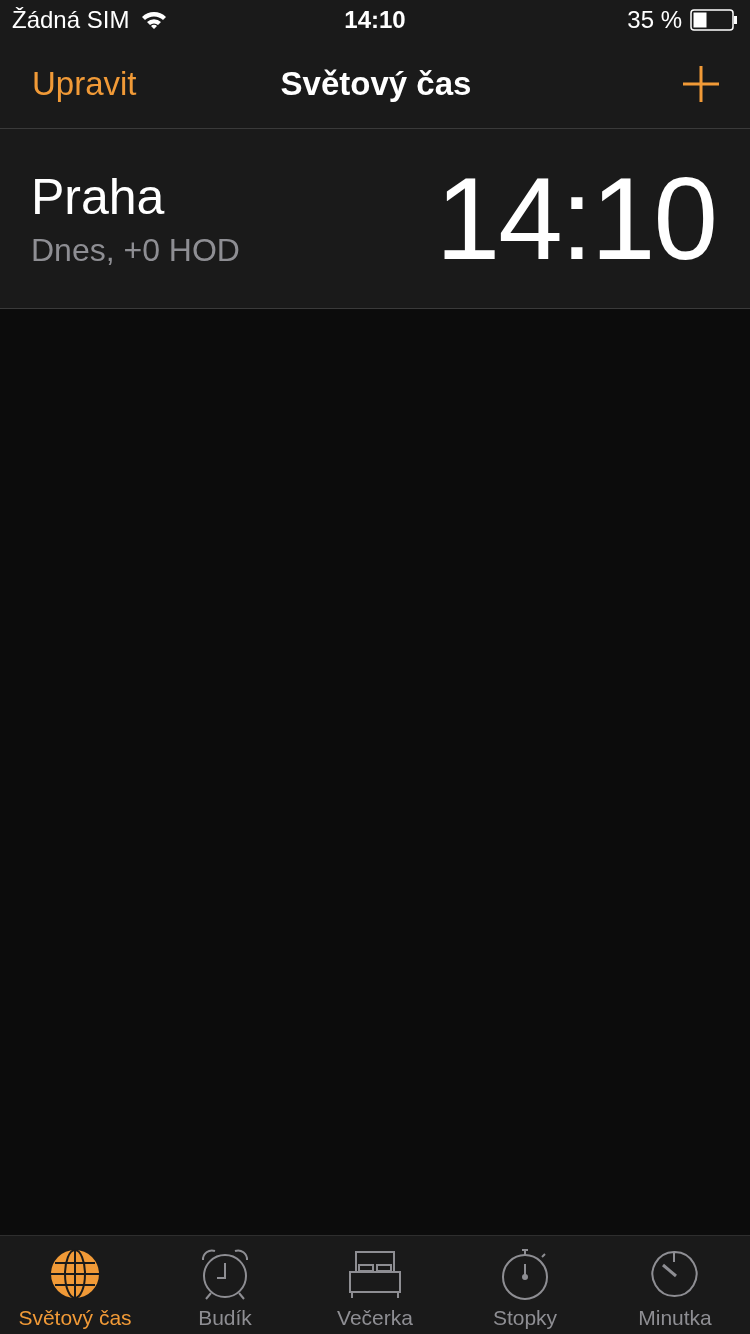  Describe the element at coordinates (98, 197) in the screenshot. I see `city-name: Praha` at that location.